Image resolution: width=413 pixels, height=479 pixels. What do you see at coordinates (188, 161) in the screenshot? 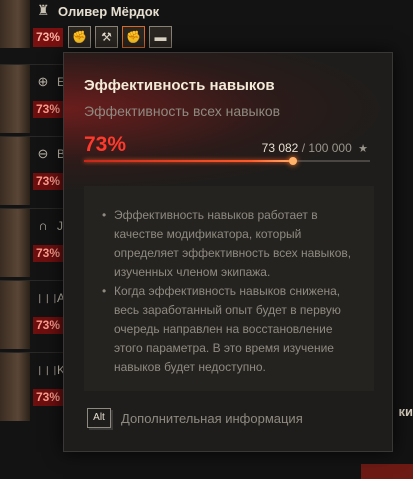
I see `efficiency-progress-fill` at bounding box center [188, 161].